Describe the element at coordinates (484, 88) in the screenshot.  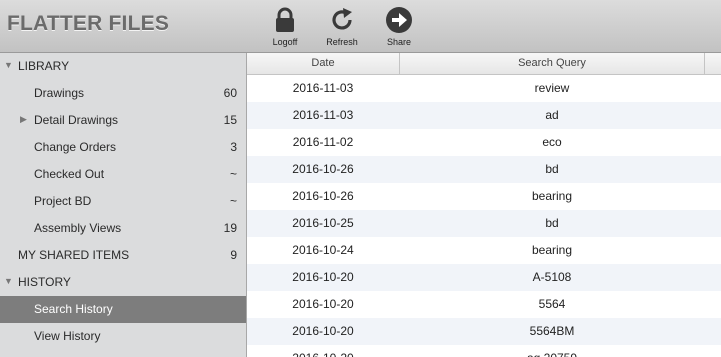
I see `table-row: 2016-11-03 review` at that location.